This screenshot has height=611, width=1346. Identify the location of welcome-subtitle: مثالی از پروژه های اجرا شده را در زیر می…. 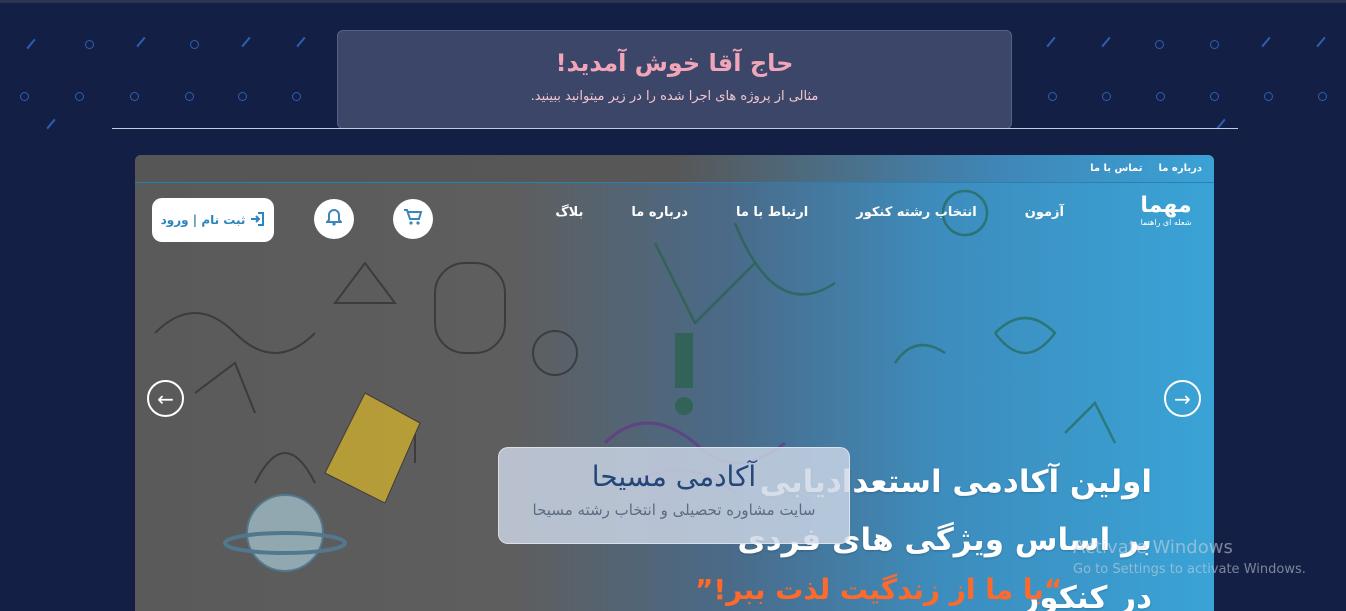
(674, 96).